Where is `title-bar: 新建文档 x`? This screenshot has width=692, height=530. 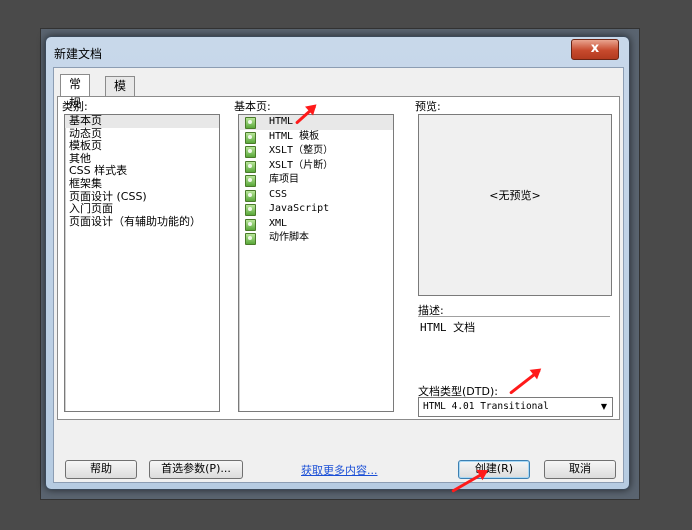 title-bar: 新建文档 x is located at coordinates (337, 52).